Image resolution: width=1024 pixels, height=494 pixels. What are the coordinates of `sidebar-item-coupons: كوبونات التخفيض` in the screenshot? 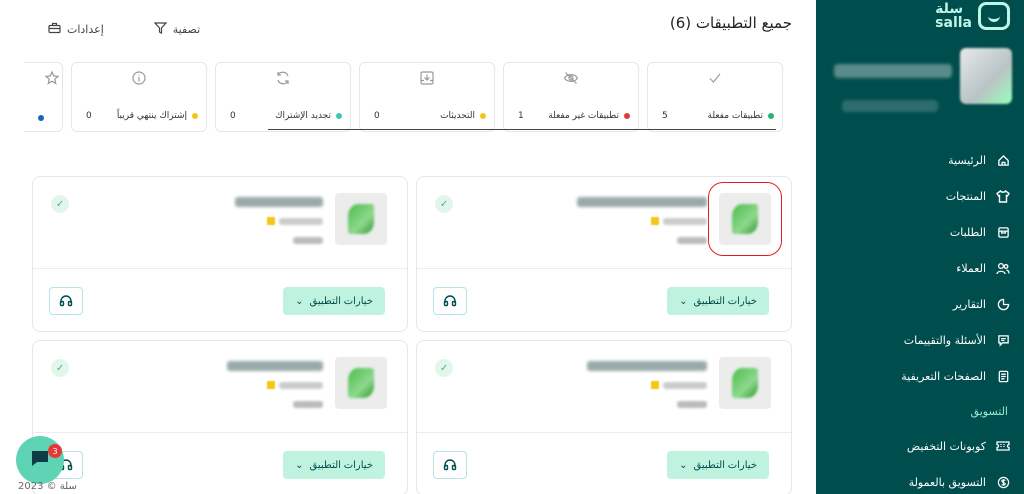 It's located at (920, 446).